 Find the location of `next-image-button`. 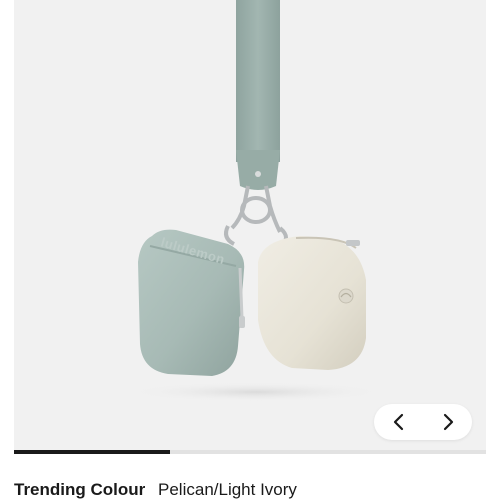

next-image-button is located at coordinates (448, 422).